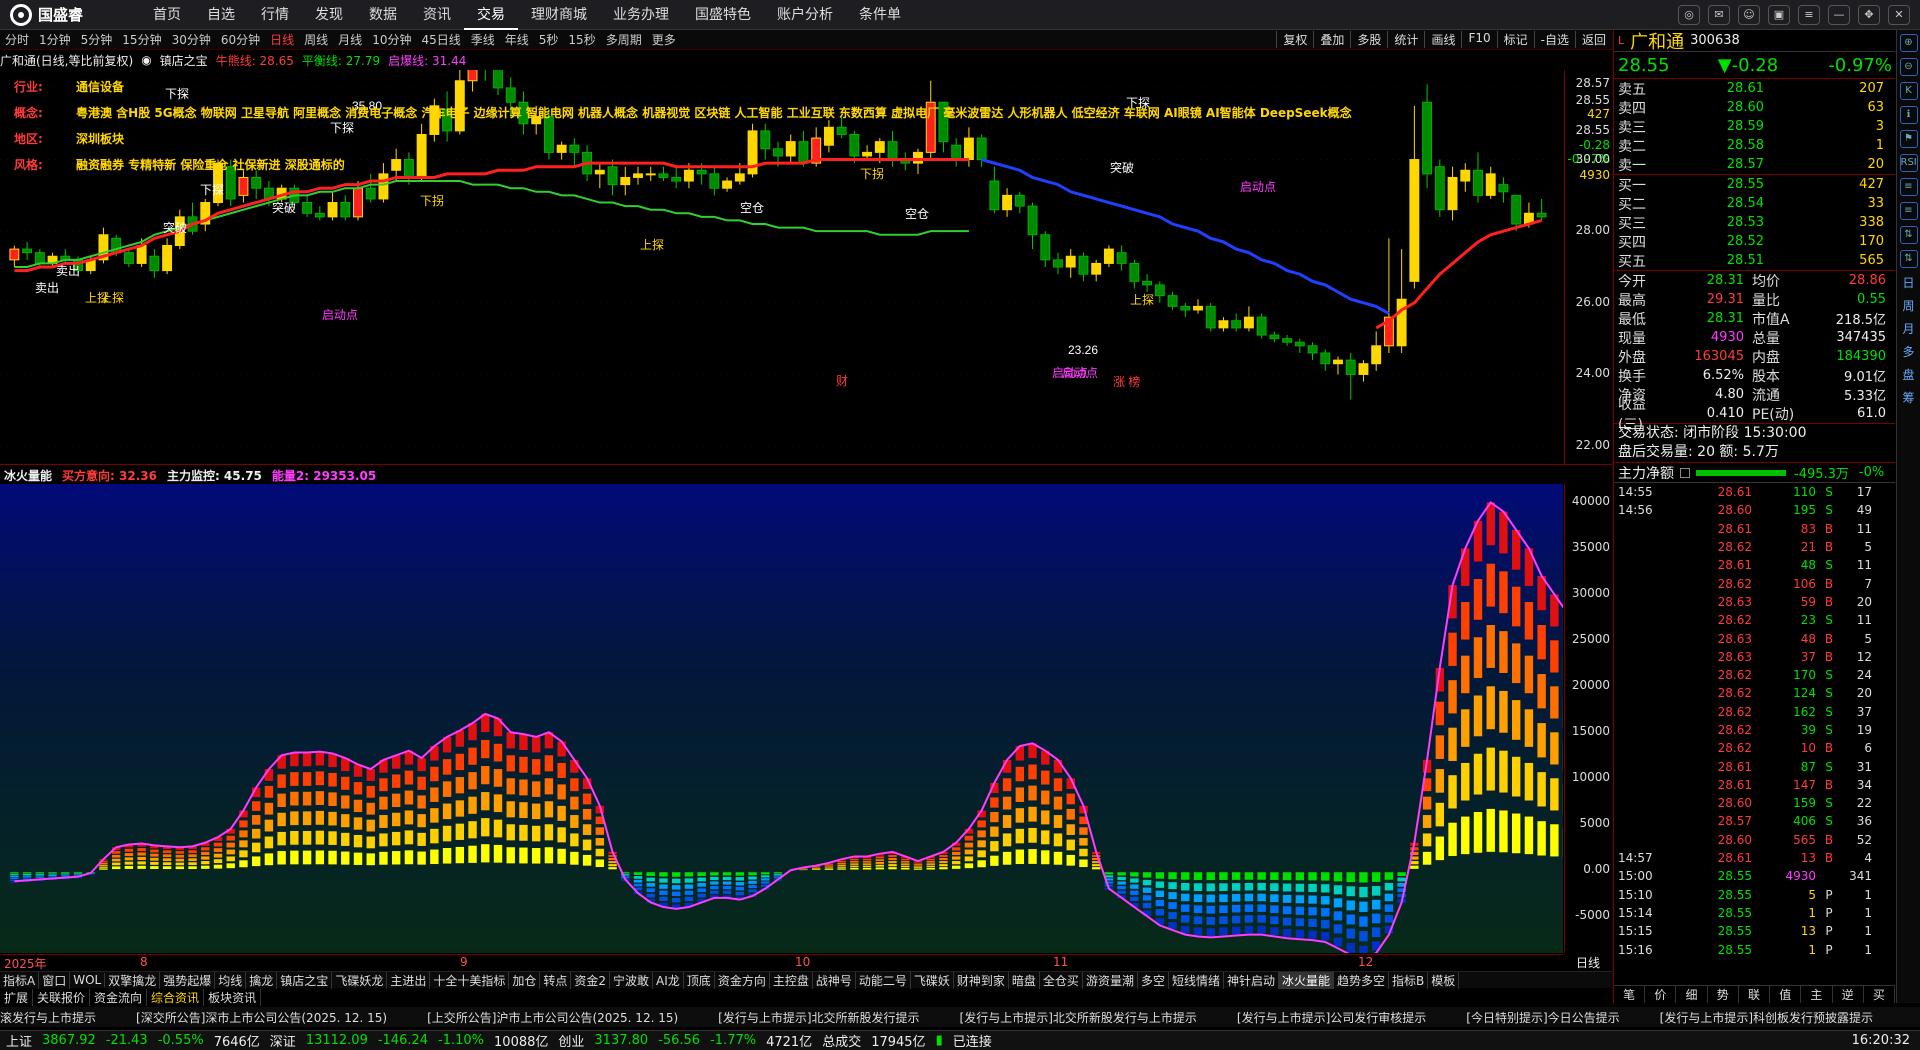 This screenshot has width=1920, height=1050. What do you see at coordinates (1405, 39) in the screenshot?
I see `tool-3: 统计` at bounding box center [1405, 39].